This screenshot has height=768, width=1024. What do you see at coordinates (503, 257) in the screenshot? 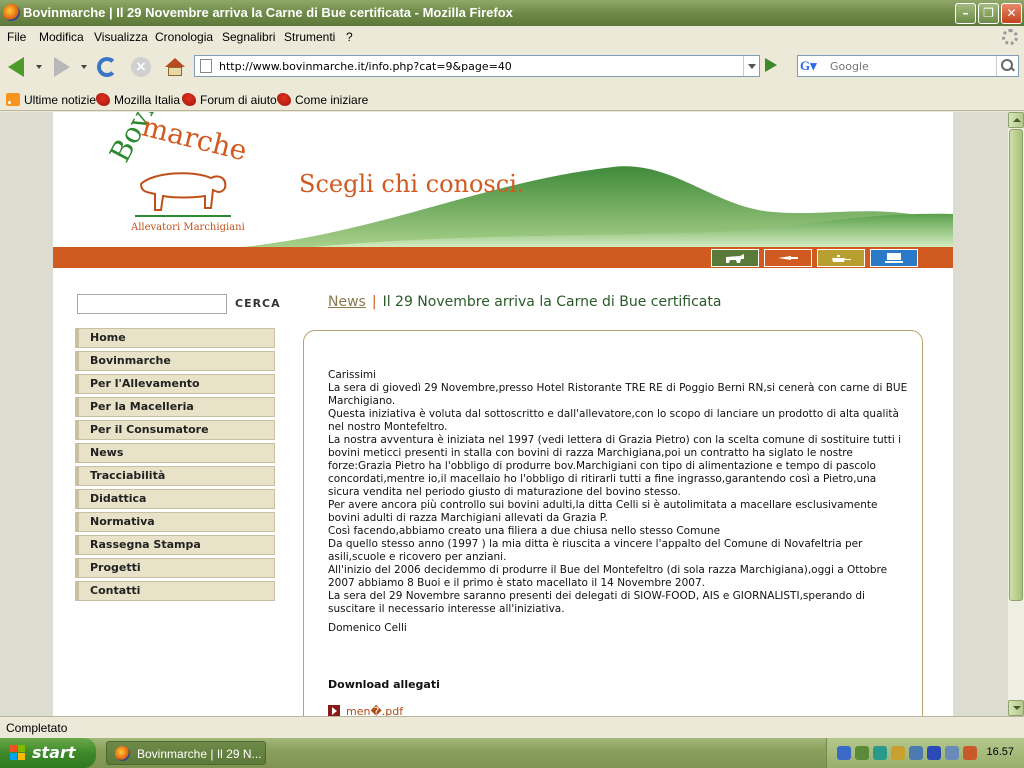
I see `category-band` at bounding box center [503, 257].